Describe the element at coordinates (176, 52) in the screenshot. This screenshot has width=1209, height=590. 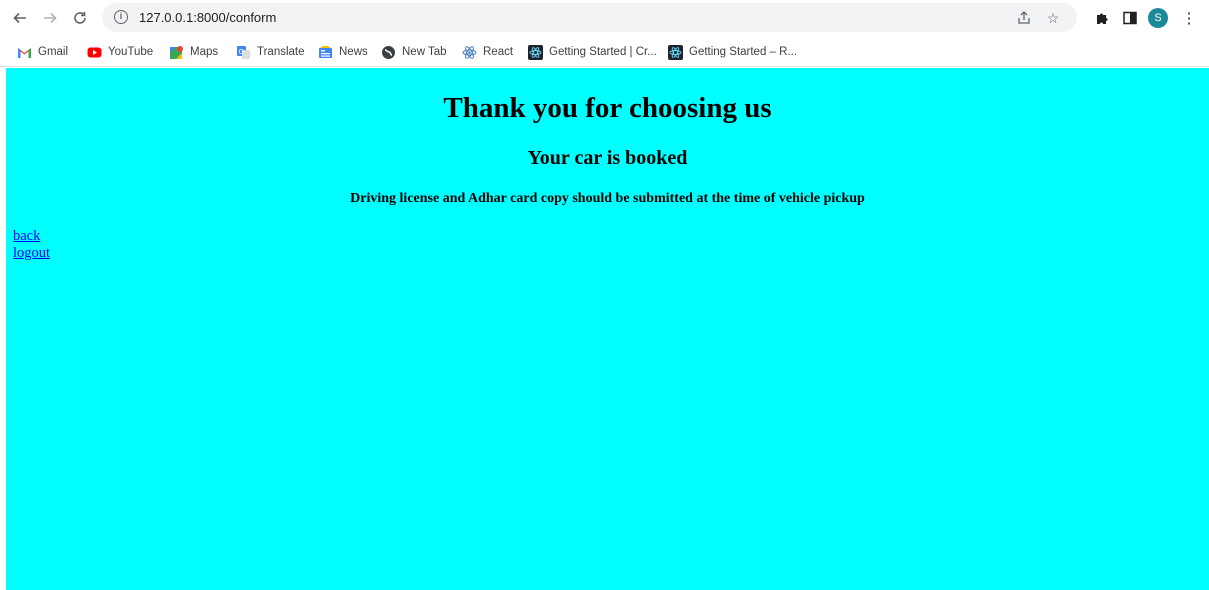
I see `maps-icon` at that location.